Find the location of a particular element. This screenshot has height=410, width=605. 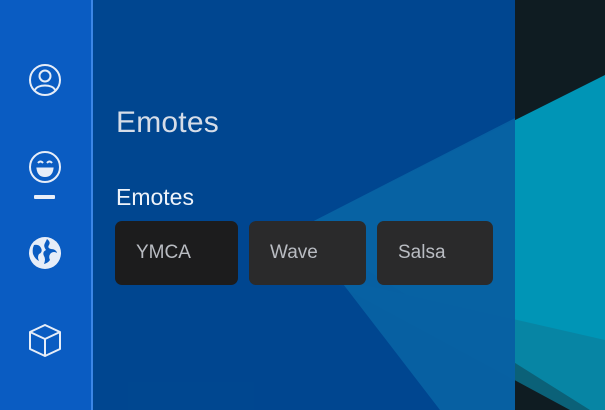

sidebar-item-items is located at coordinates (45, 340).